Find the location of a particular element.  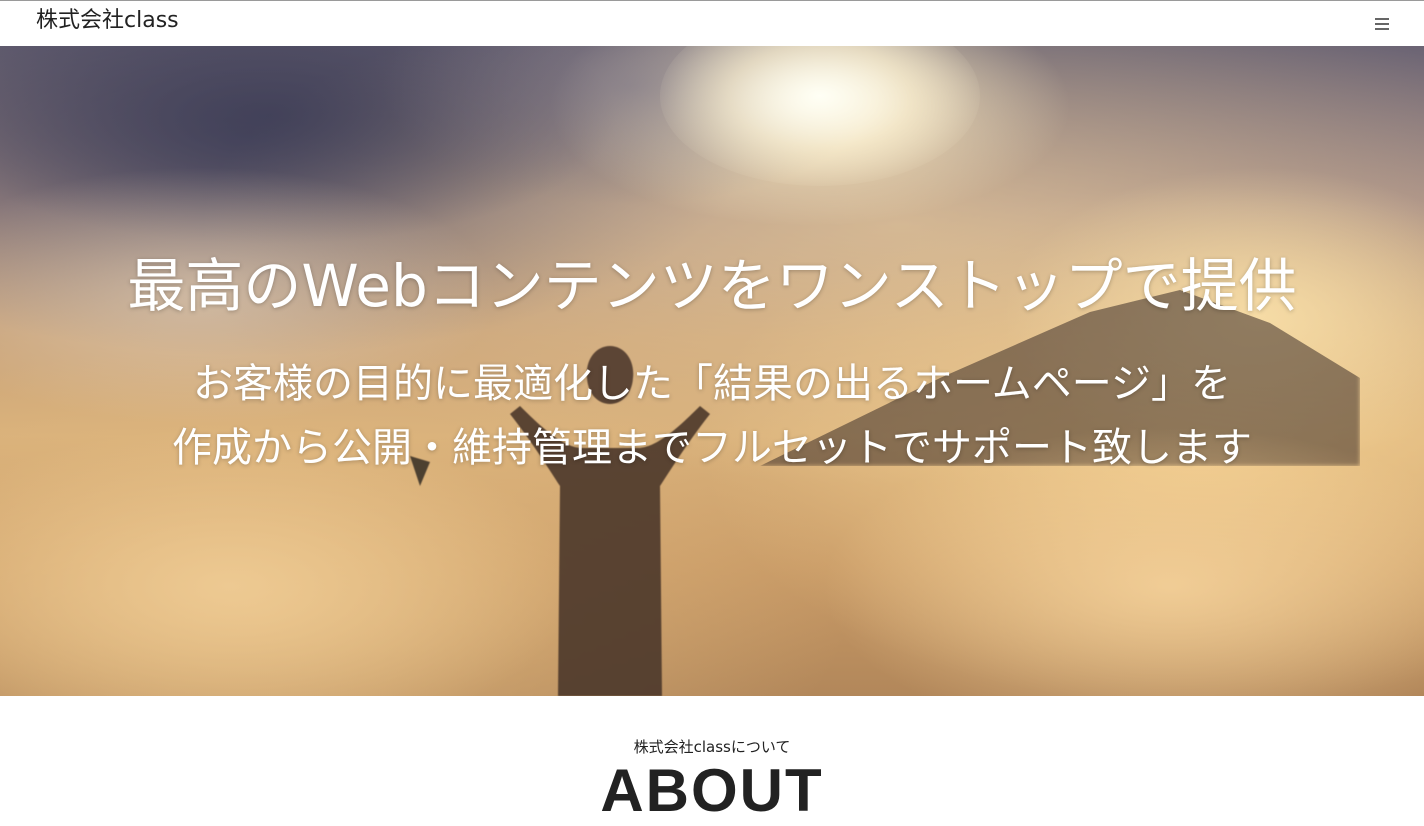

about-title: ABOUT is located at coordinates (712, 790).